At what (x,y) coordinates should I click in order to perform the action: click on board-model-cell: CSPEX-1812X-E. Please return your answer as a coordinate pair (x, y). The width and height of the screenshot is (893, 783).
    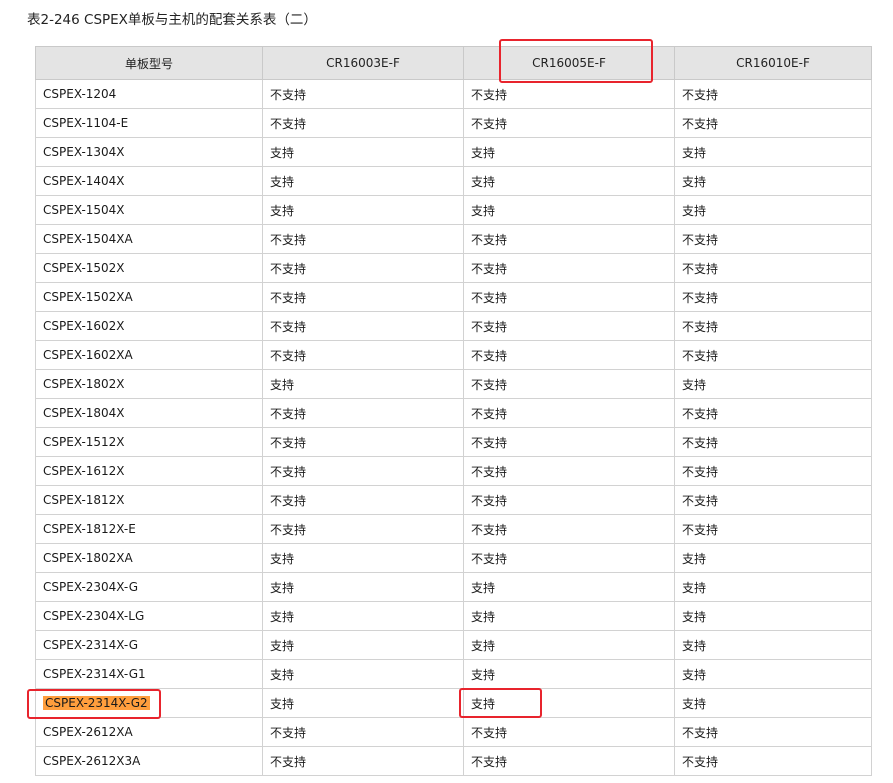
    Looking at the image, I should click on (149, 529).